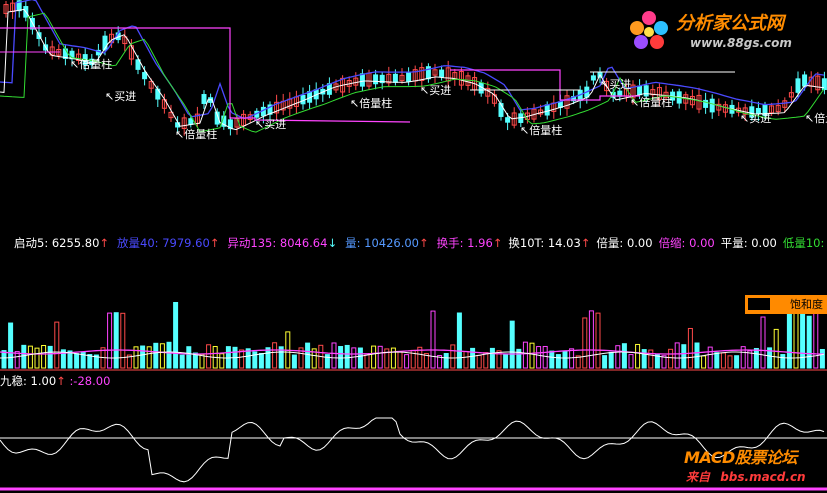 The height and width of the screenshot is (493, 827). What do you see at coordinates (544, 243) in the screenshot?
I see `indicator-label: 换10T: 14.03` at bounding box center [544, 243].